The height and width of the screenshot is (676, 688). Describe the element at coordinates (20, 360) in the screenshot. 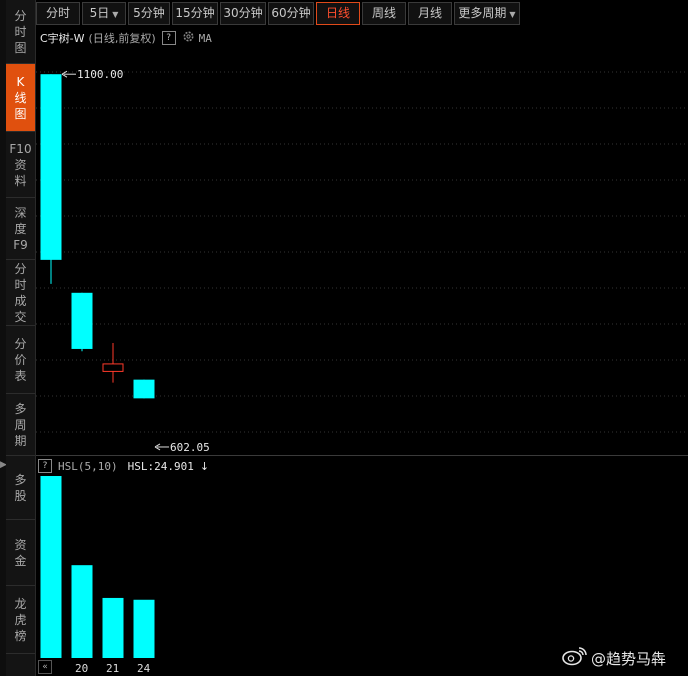

I see `sidebar-item-5: 分 价 表` at that location.